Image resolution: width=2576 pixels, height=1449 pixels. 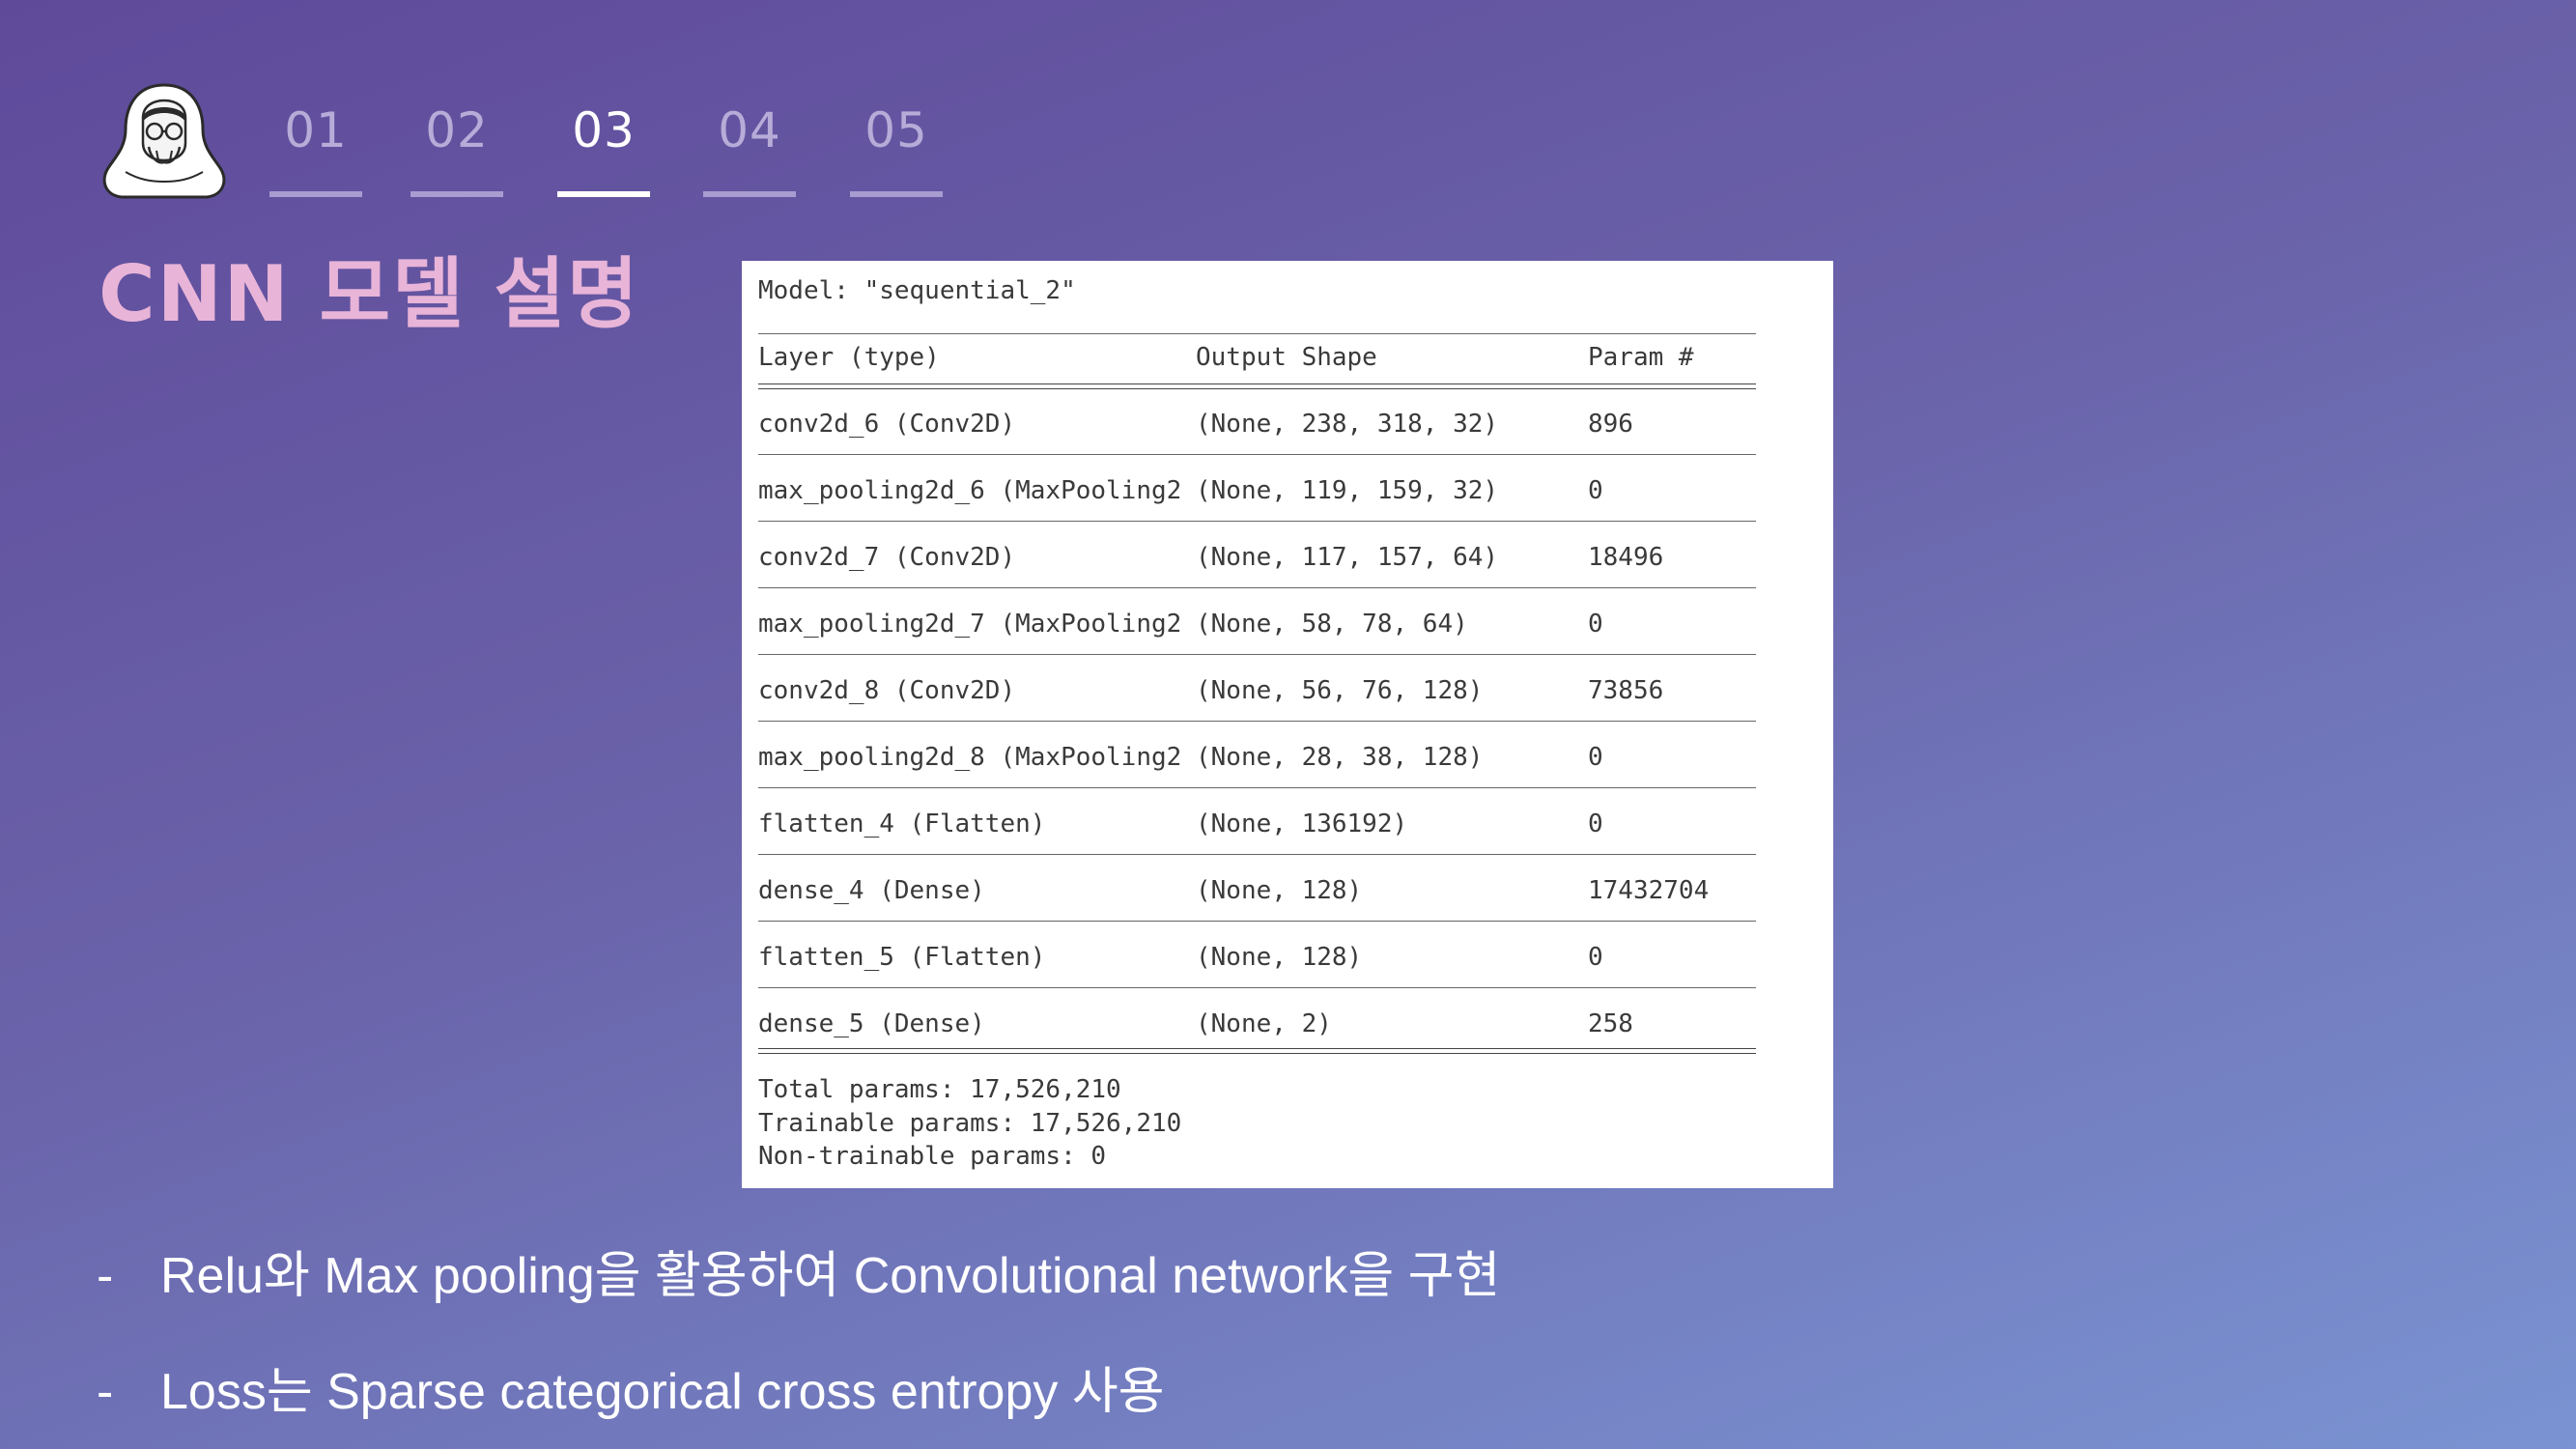 I want to click on table-cell-param: 73856, so click(x=1626, y=690).